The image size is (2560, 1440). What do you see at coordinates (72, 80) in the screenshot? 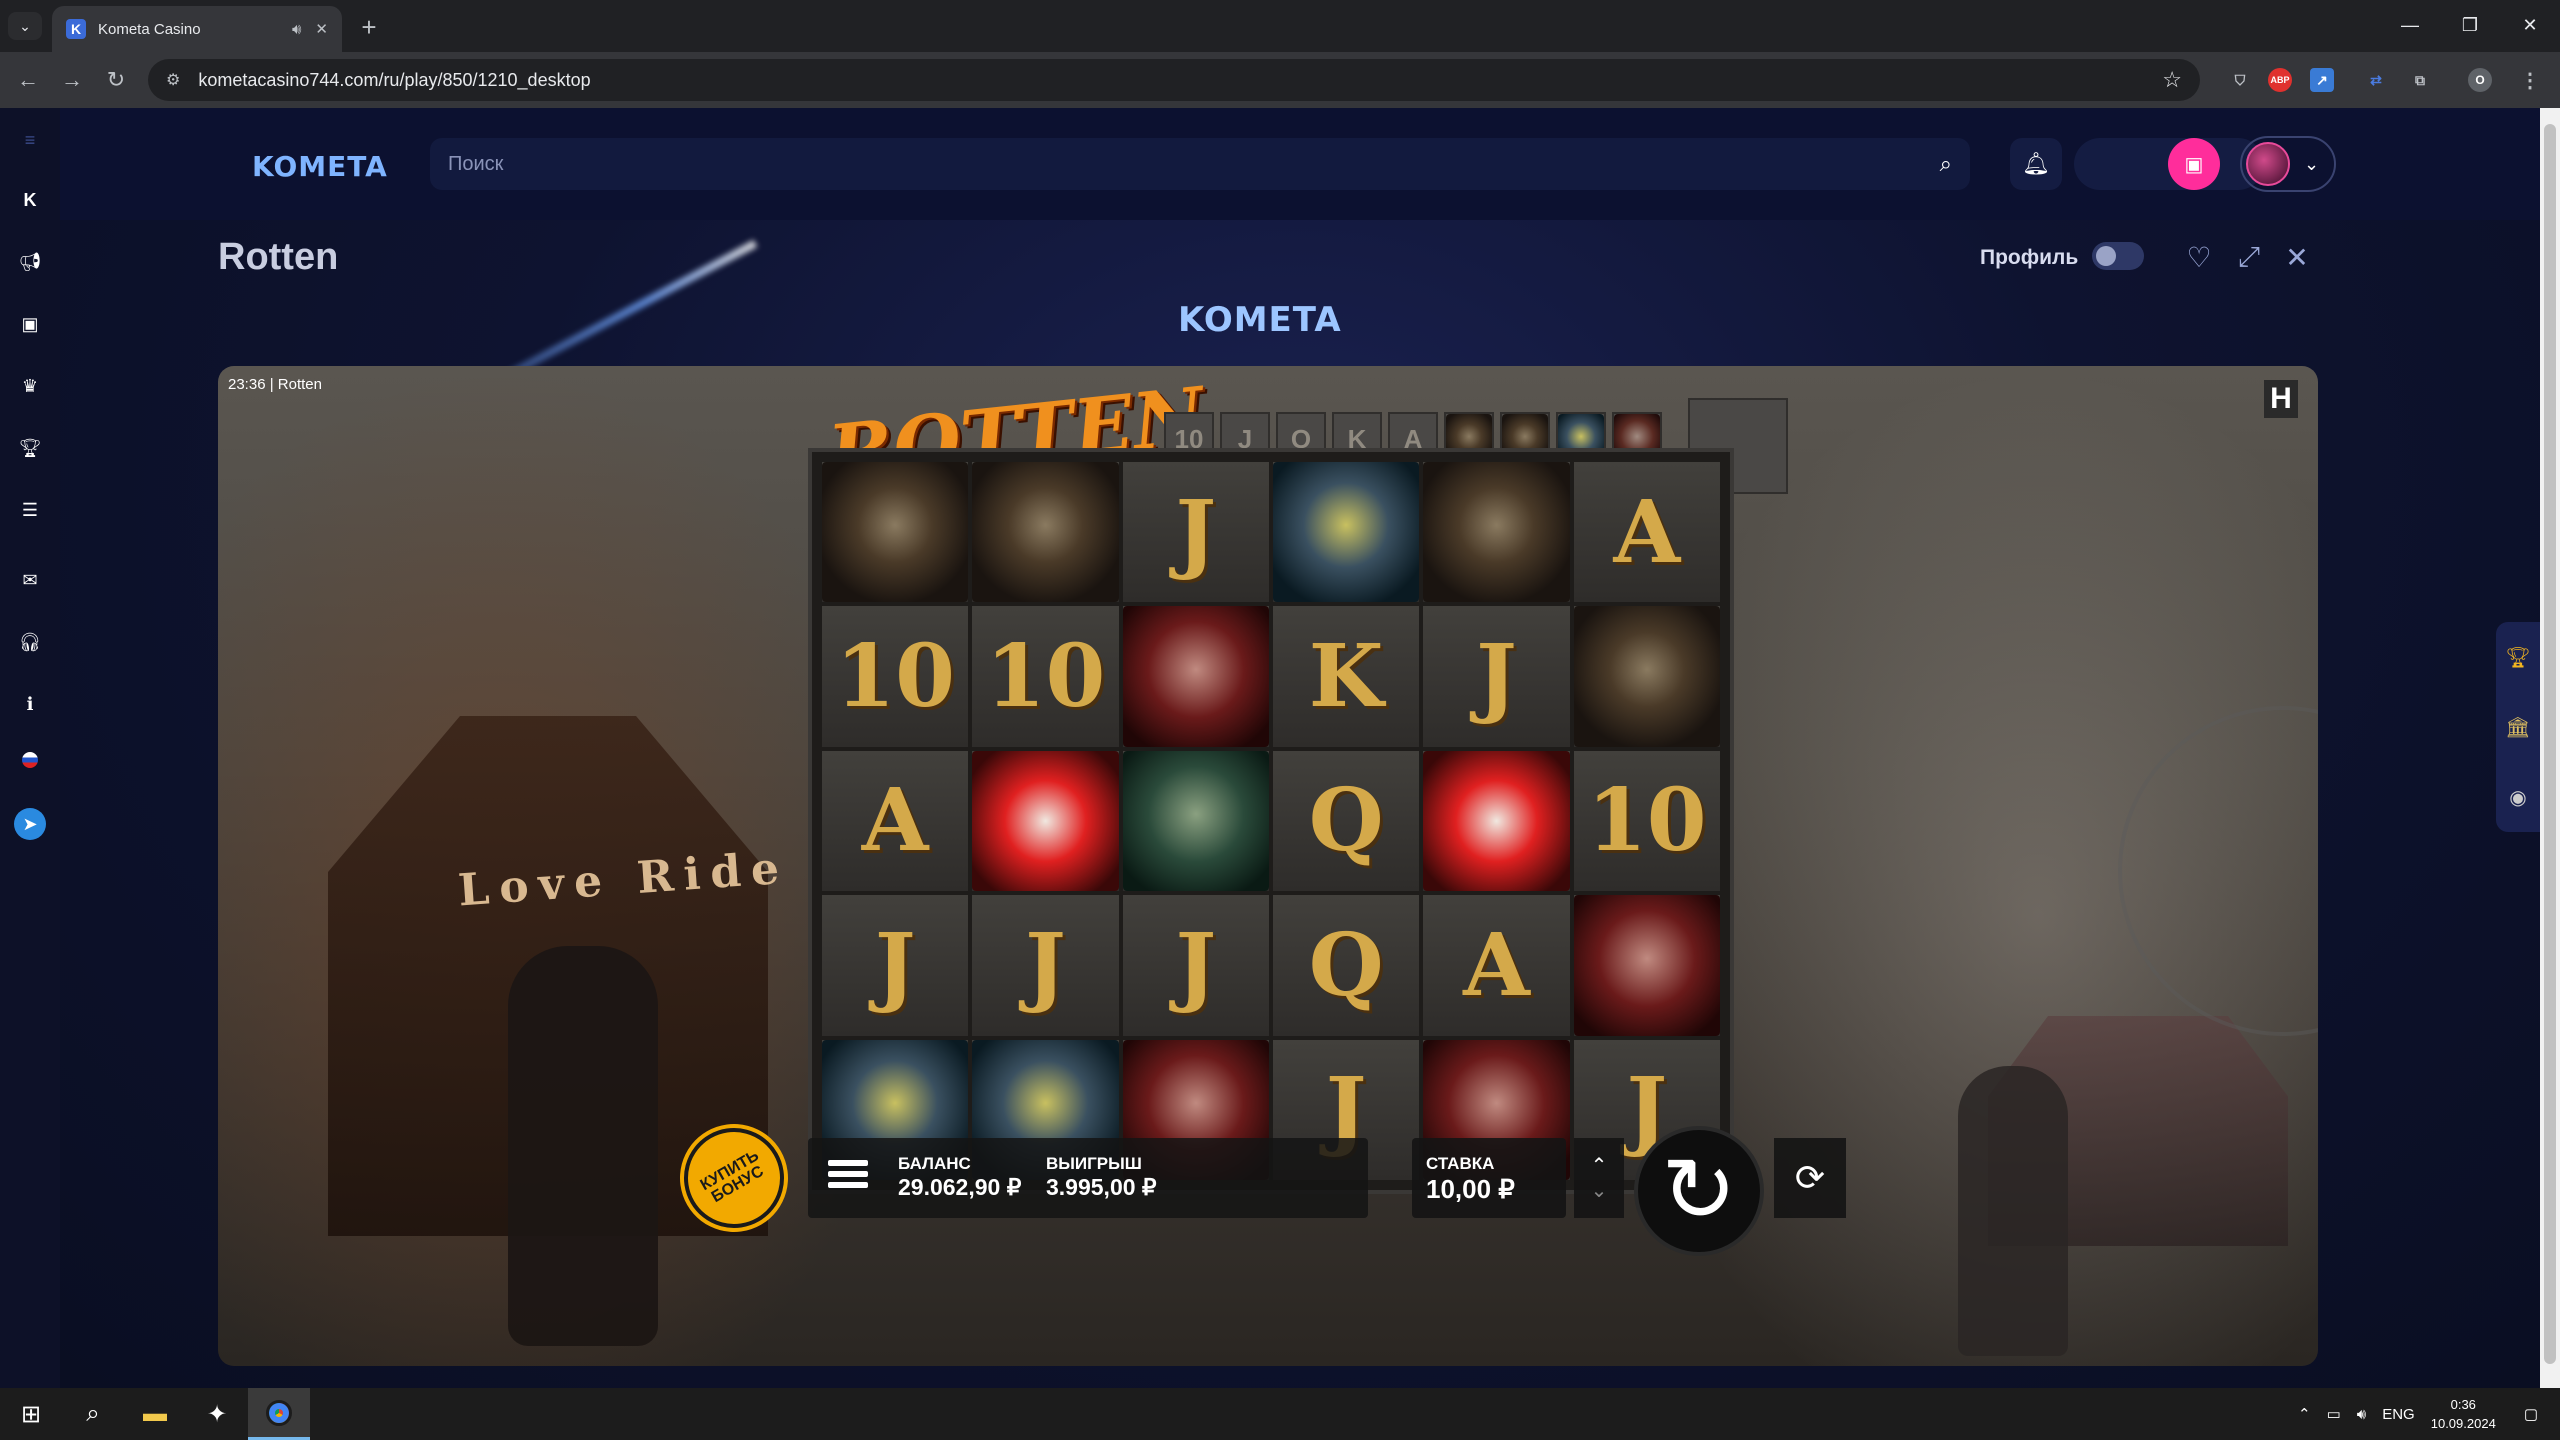
I see `forward-icon: →` at bounding box center [72, 80].